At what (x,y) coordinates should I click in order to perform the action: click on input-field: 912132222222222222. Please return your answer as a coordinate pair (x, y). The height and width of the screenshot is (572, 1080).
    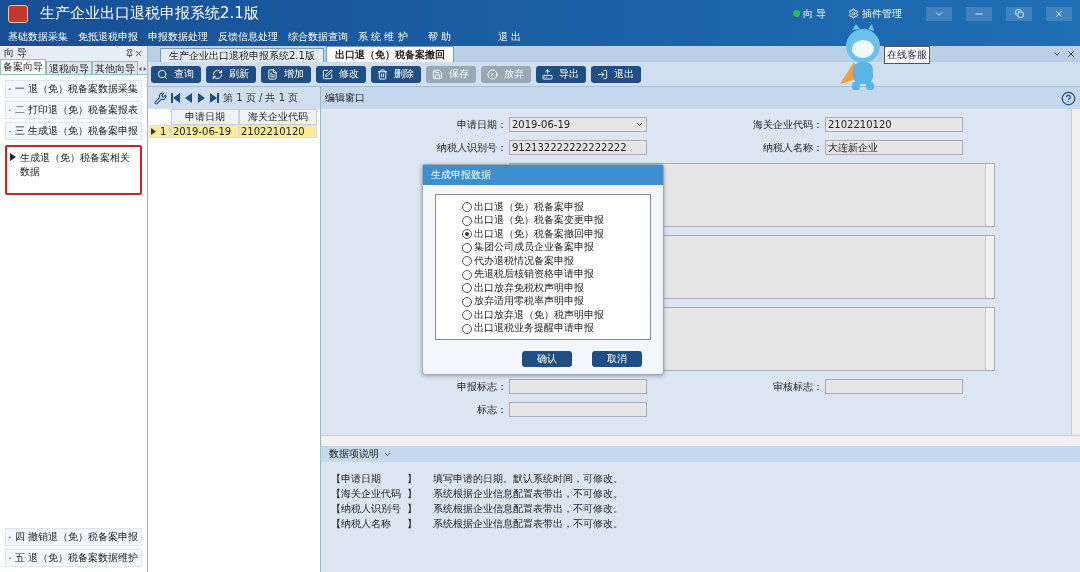
    Looking at the image, I should click on (578, 147).